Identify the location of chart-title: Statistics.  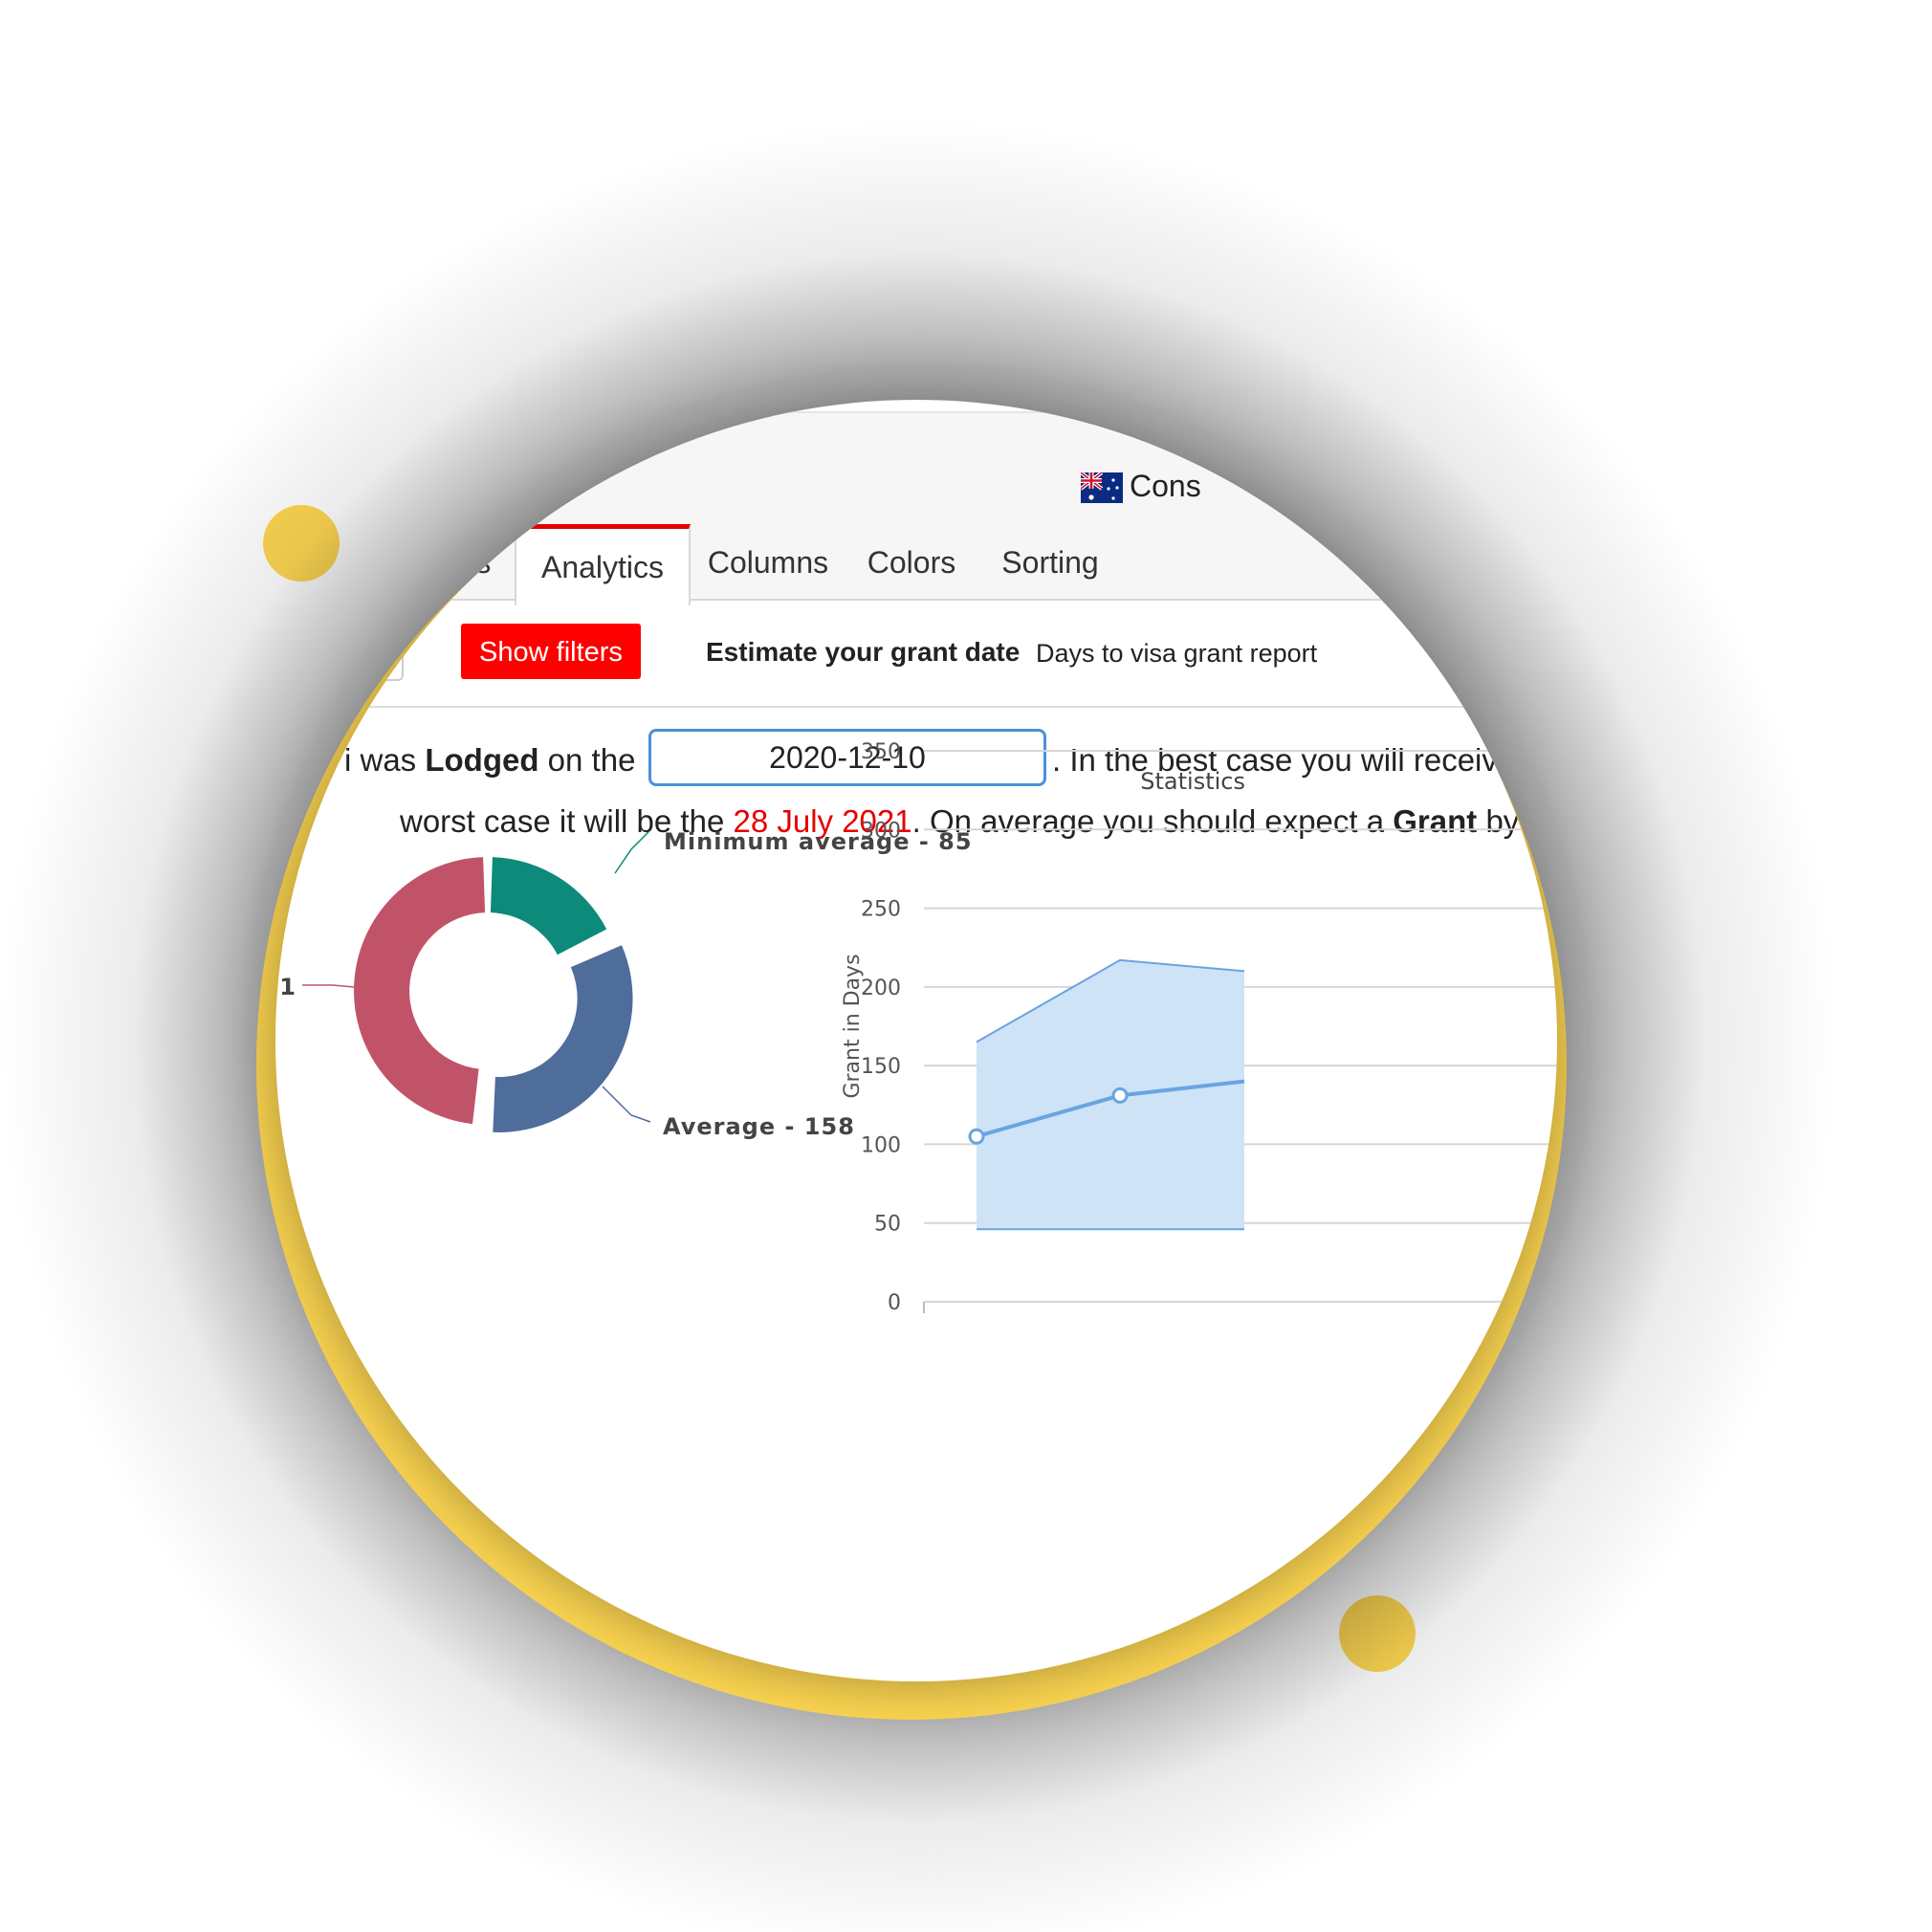
(1192, 781).